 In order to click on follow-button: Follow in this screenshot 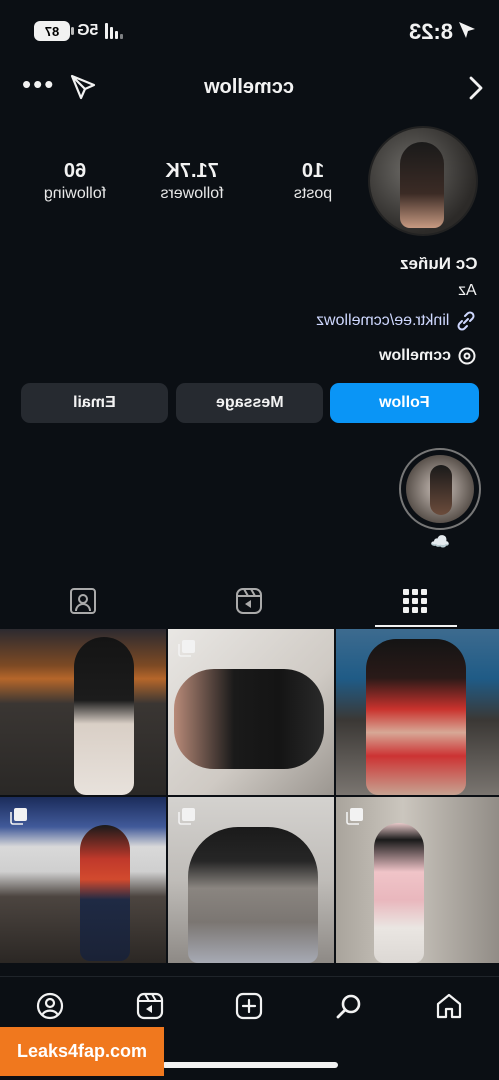, I will do `click(404, 403)`.